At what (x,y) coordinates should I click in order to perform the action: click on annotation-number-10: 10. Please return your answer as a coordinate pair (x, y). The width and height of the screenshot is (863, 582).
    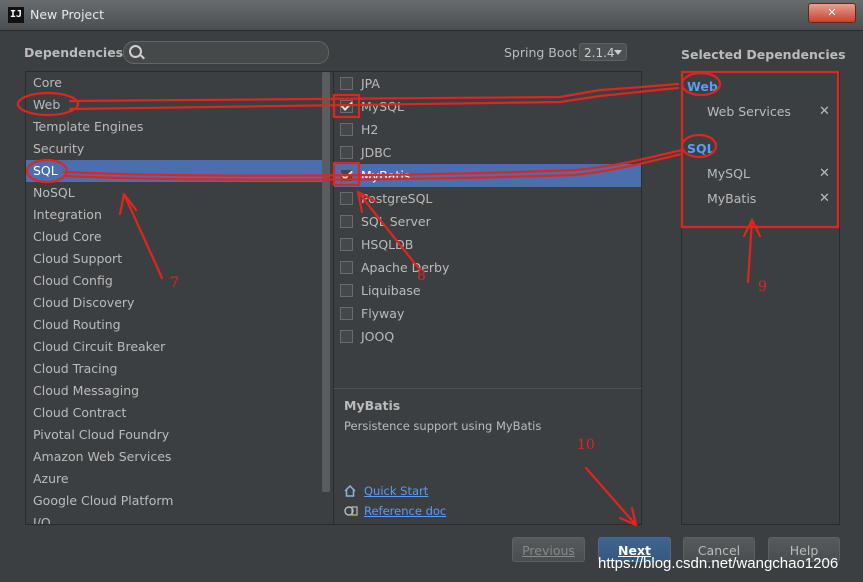
    Looking at the image, I should click on (586, 445).